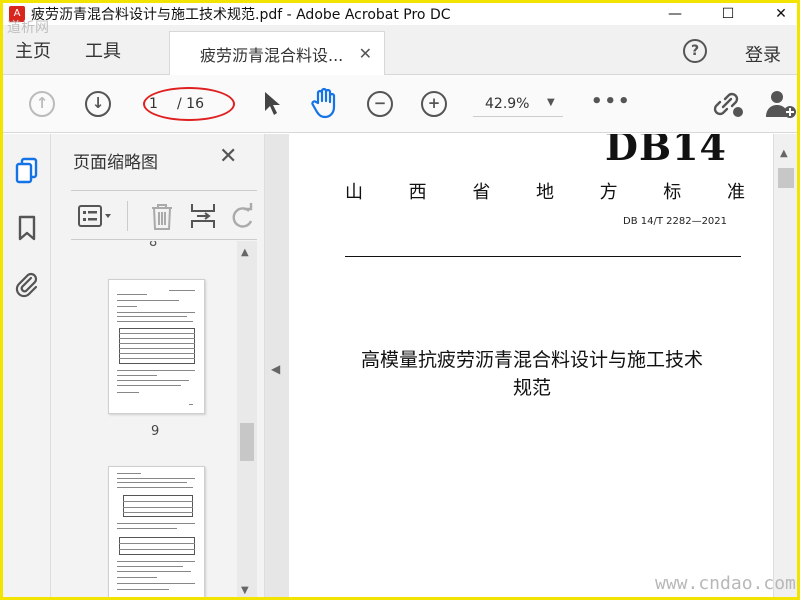 The image size is (800, 600). What do you see at coordinates (728, 104) in the screenshot?
I see `share-link-icon` at bounding box center [728, 104].